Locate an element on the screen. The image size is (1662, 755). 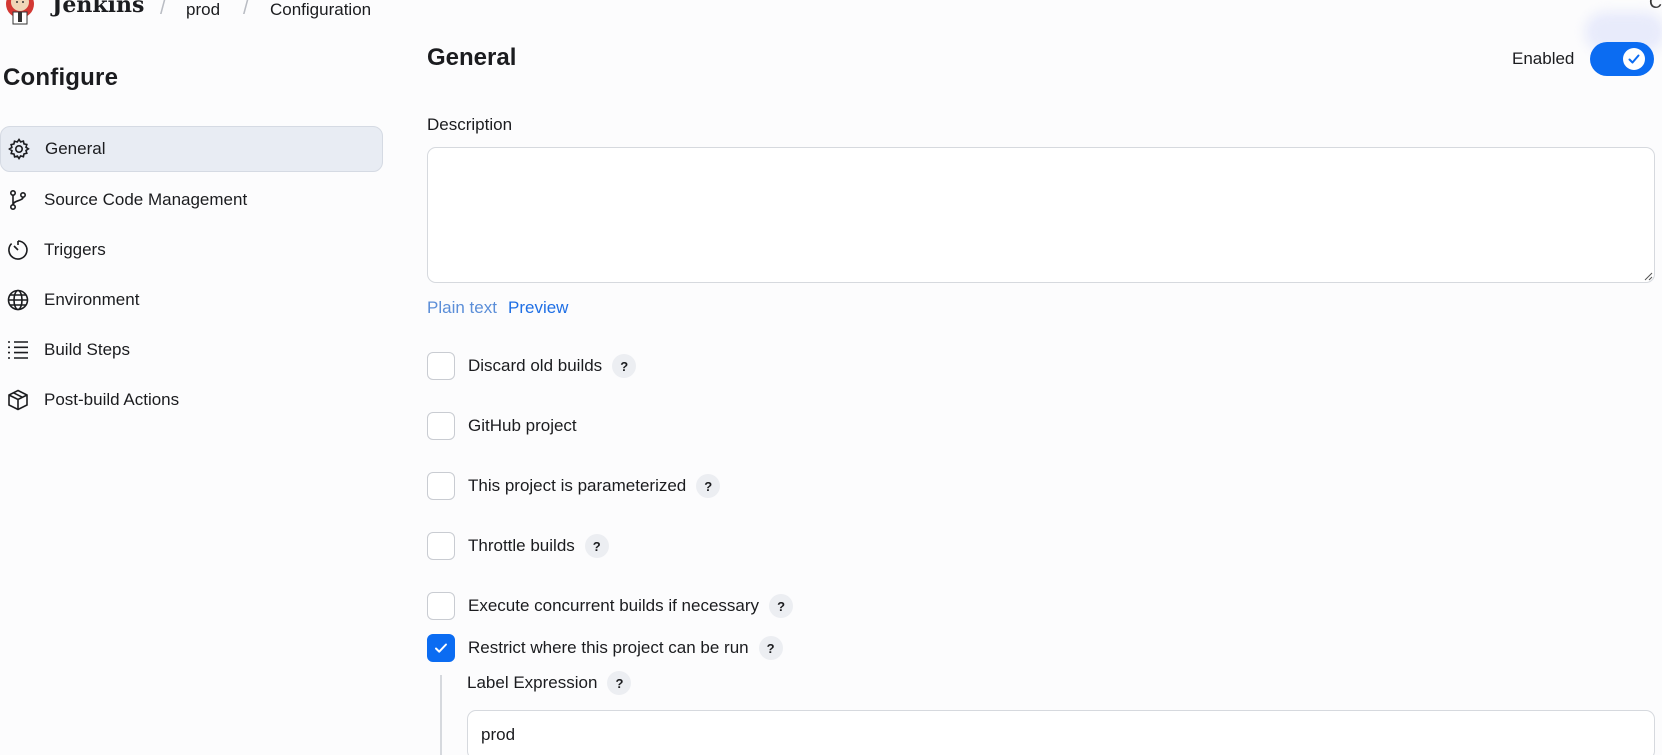
section-title: General is located at coordinates (472, 57).